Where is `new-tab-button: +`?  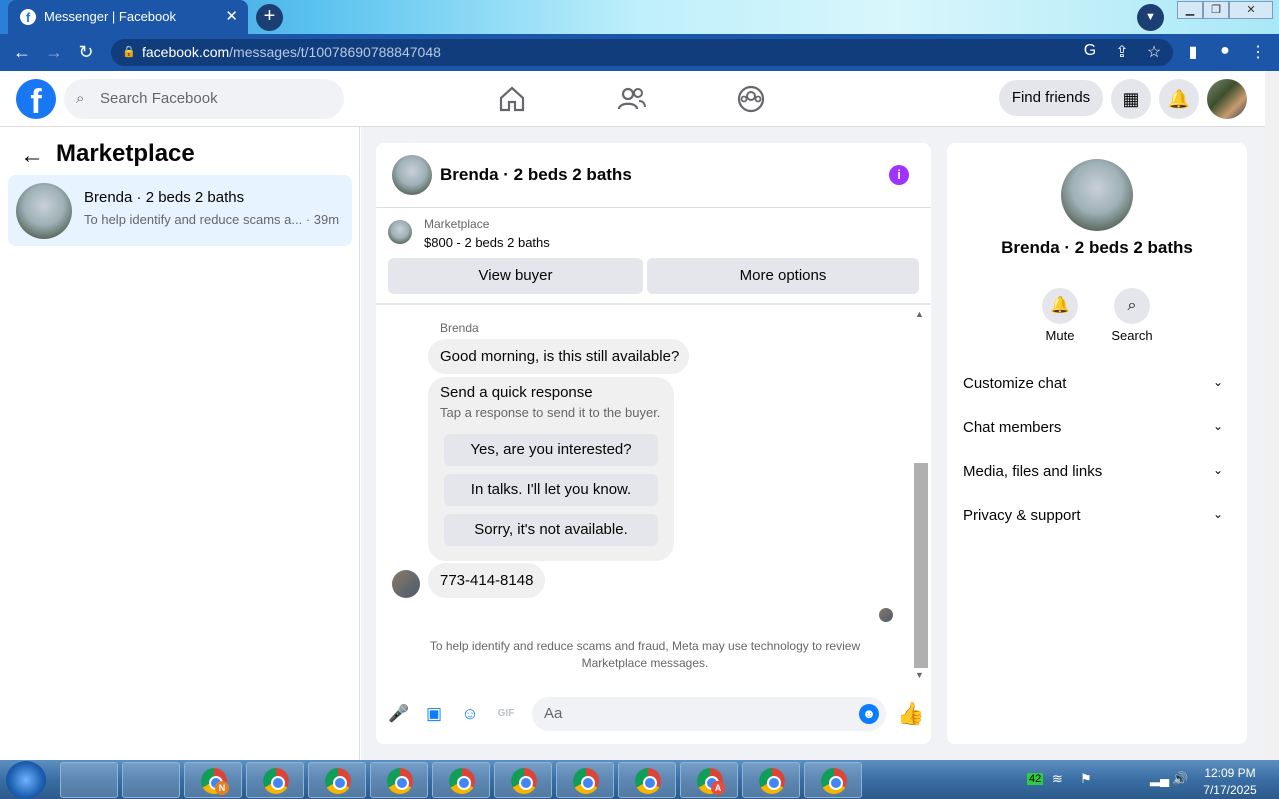
new-tab-button: + is located at coordinates (269, 17).